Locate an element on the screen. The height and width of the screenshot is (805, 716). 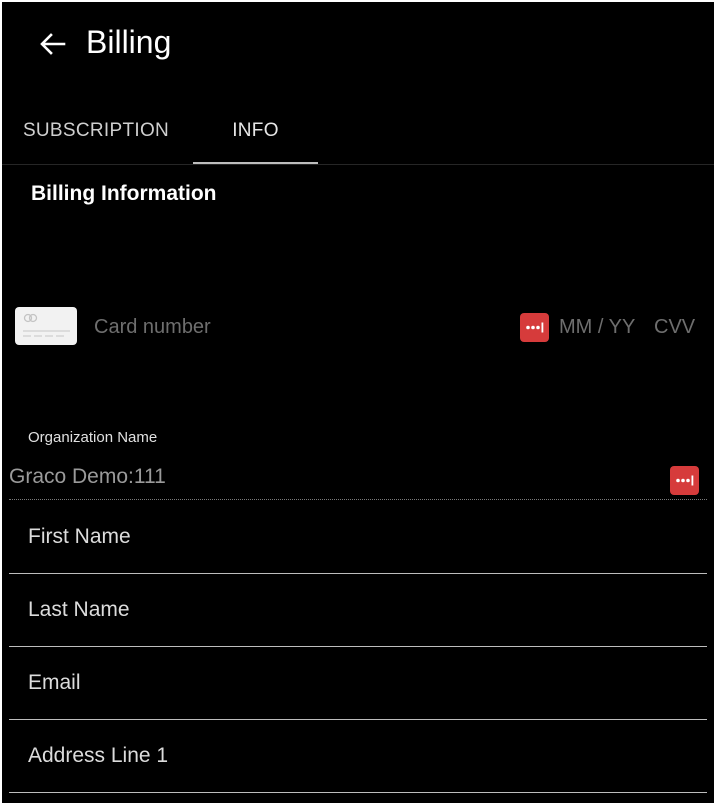
back-button is located at coordinates (53, 44).